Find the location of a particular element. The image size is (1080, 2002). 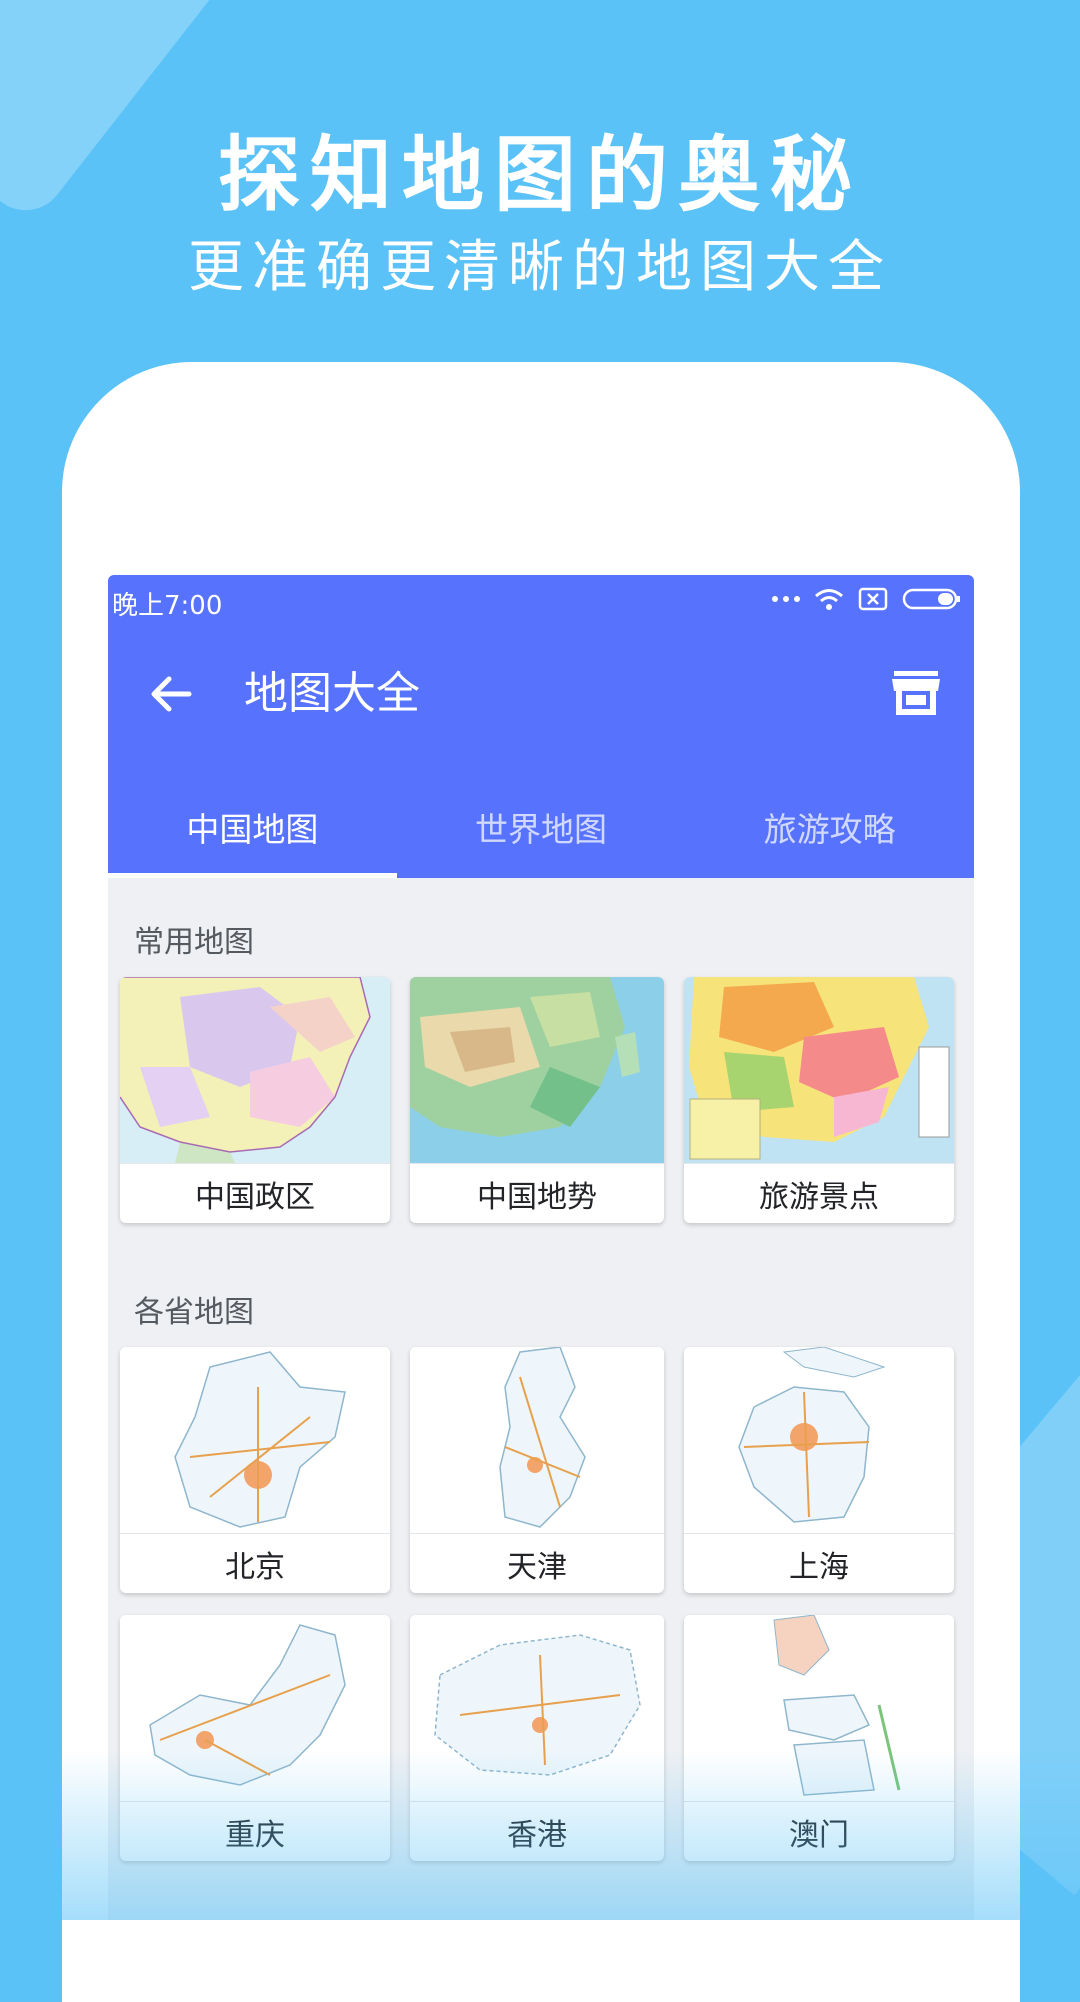

map-card-shanghai: 上海 is located at coordinates (819, 1470).